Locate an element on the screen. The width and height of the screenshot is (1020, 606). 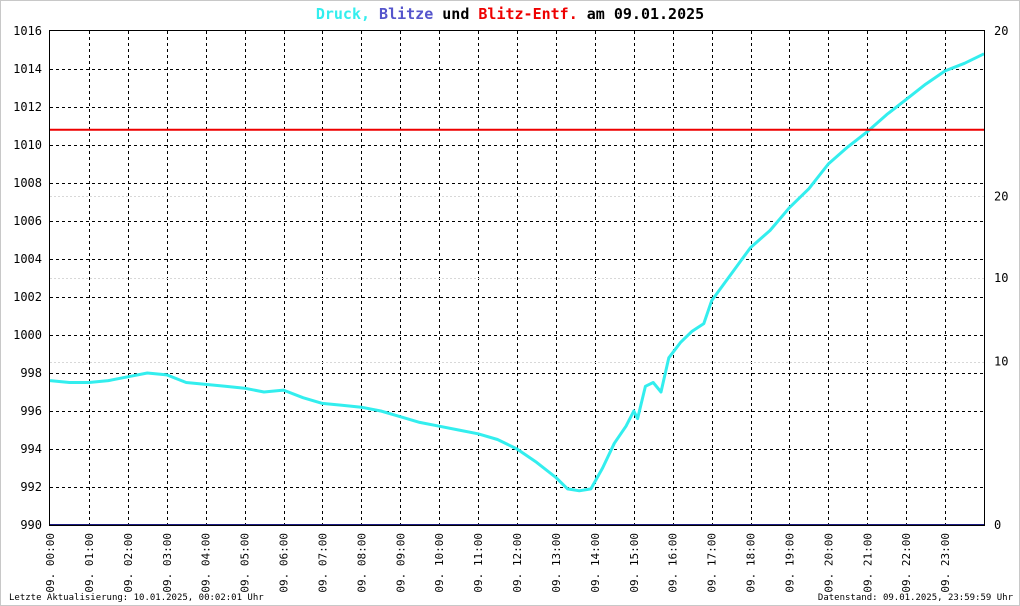
x-tick-label: 09. 11:00 is located at coordinates (478, 563).